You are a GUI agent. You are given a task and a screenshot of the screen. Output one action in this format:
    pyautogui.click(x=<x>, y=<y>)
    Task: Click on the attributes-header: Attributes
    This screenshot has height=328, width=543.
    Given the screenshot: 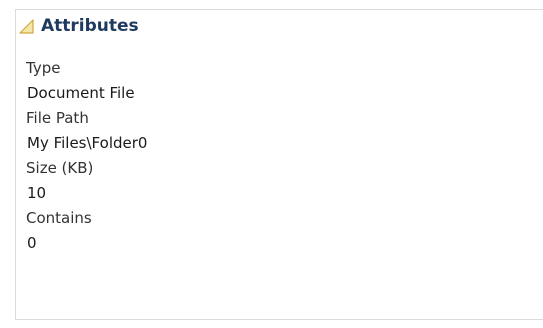 What is the action you would take?
    pyautogui.click(x=78, y=26)
    